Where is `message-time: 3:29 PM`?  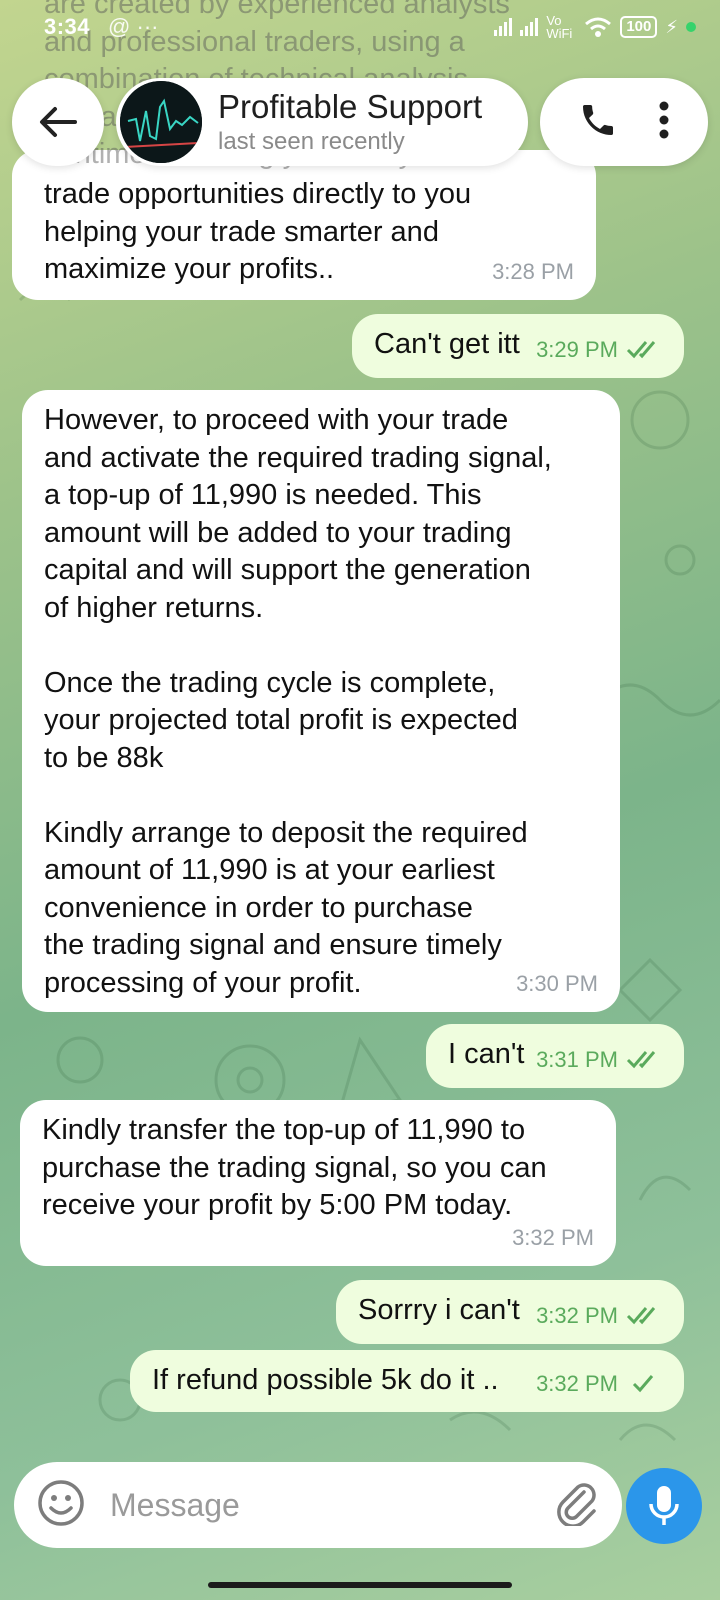
message-time: 3:29 PM is located at coordinates (577, 349).